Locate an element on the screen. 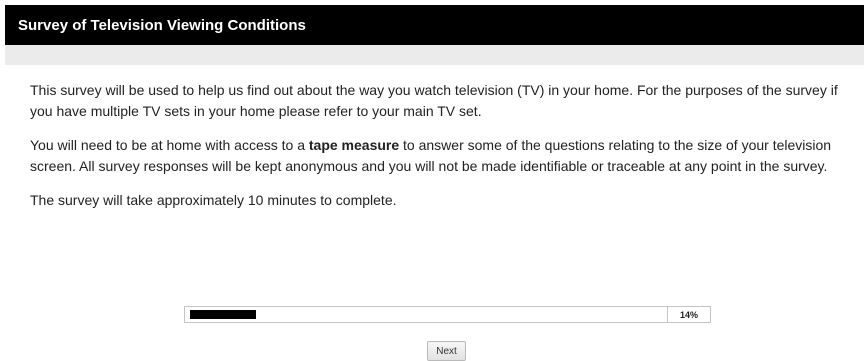  tape-measure-emphasis: tape measure is located at coordinates (354, 145).